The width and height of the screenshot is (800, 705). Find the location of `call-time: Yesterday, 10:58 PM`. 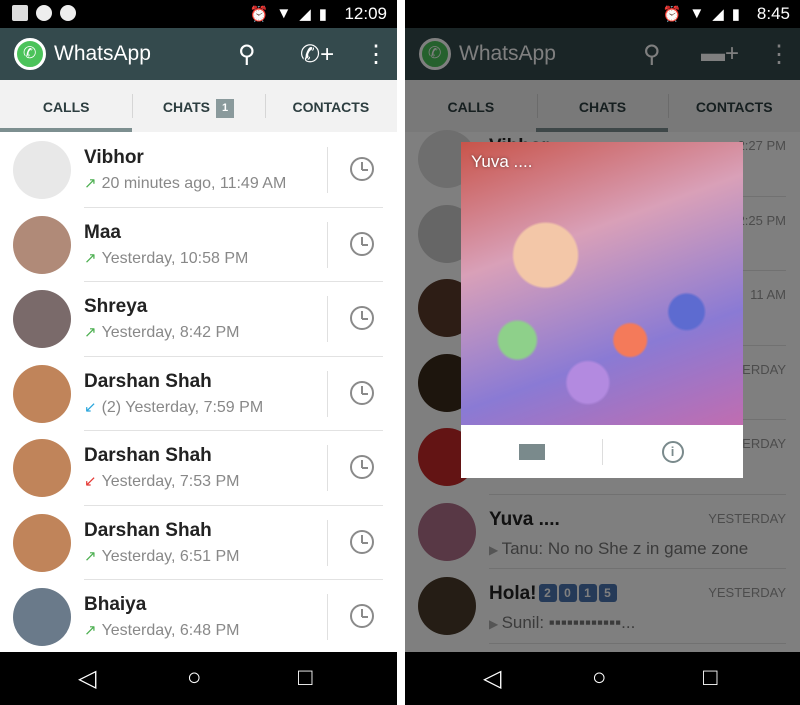

call-time: Yesterday, 10:58 PM is located at coordinates (175, 258).